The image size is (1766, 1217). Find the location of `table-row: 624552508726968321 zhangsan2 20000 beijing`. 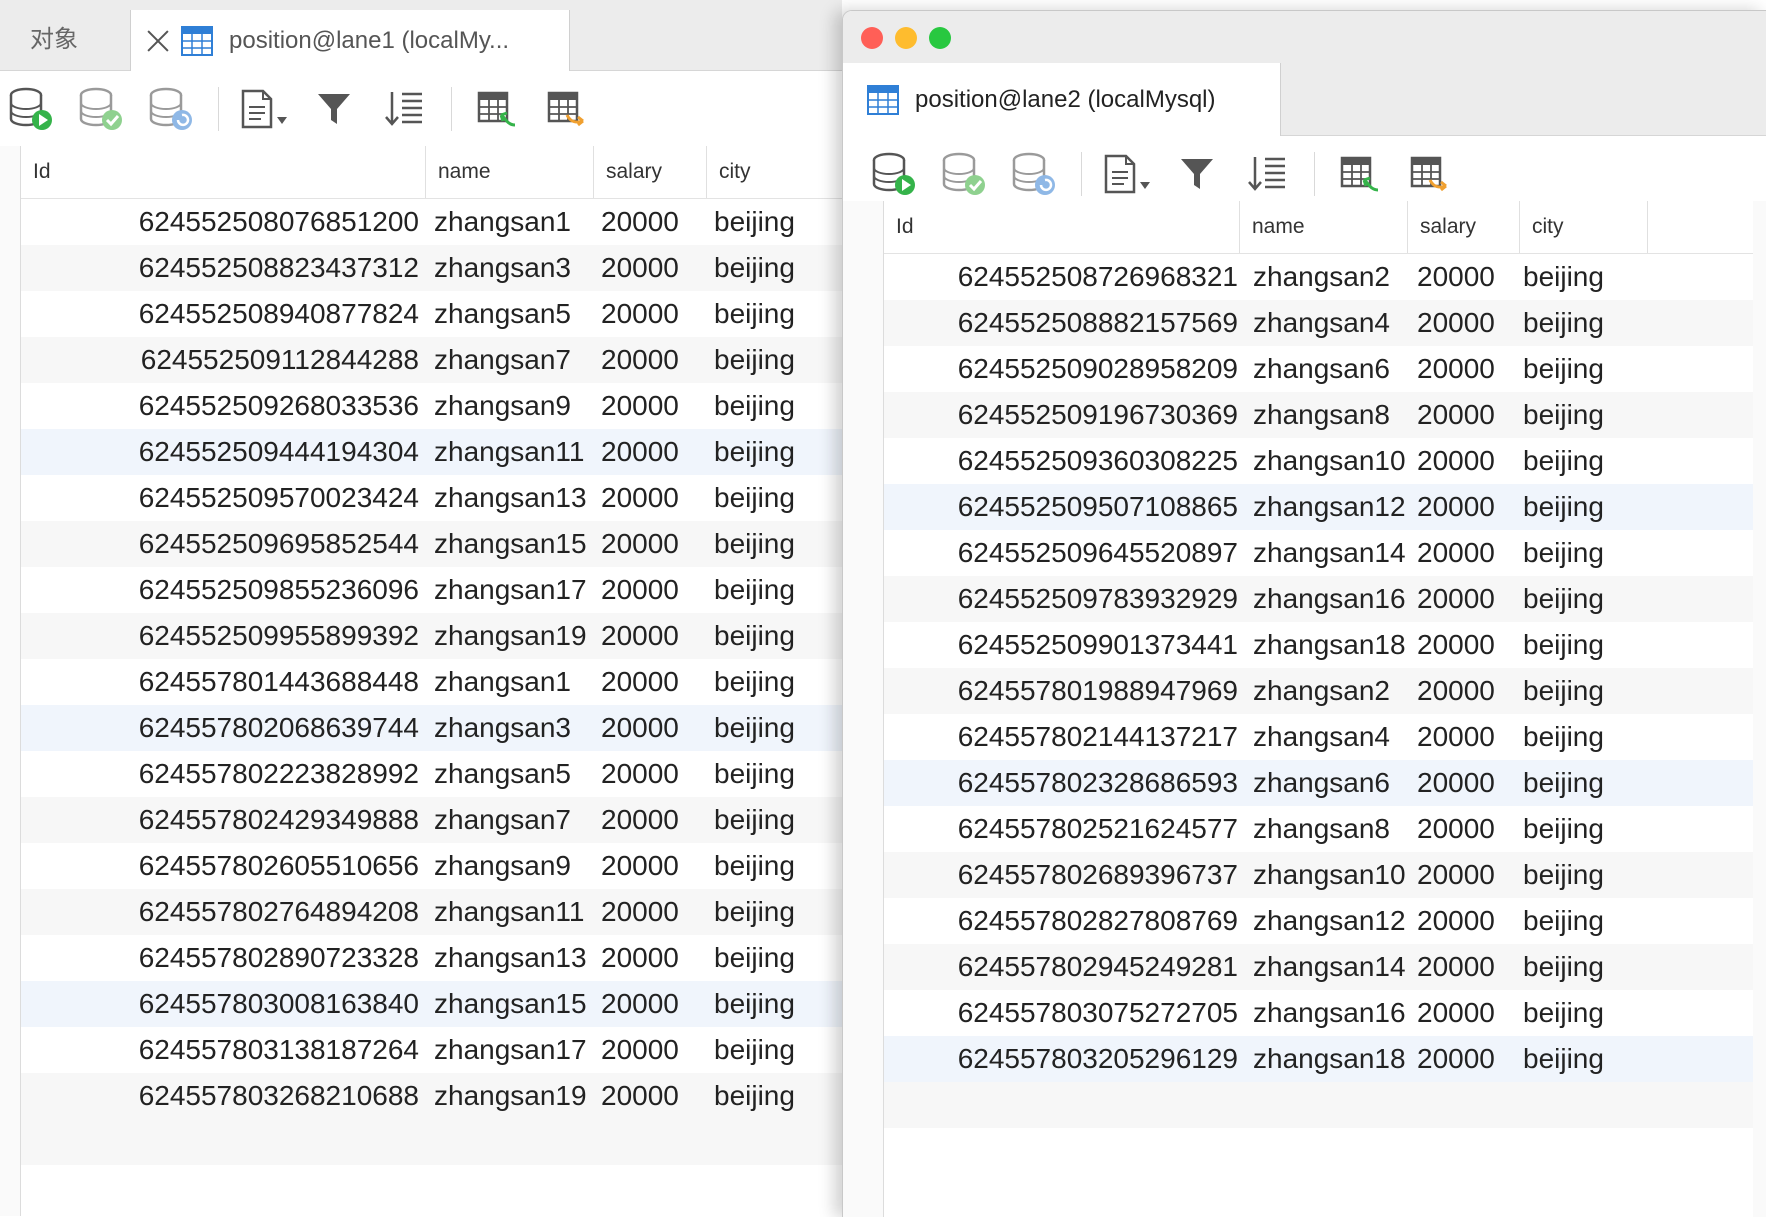

table-row: 624552508726968321 zhangsan2 20000 beijing is located at coordinates (1325, 277).